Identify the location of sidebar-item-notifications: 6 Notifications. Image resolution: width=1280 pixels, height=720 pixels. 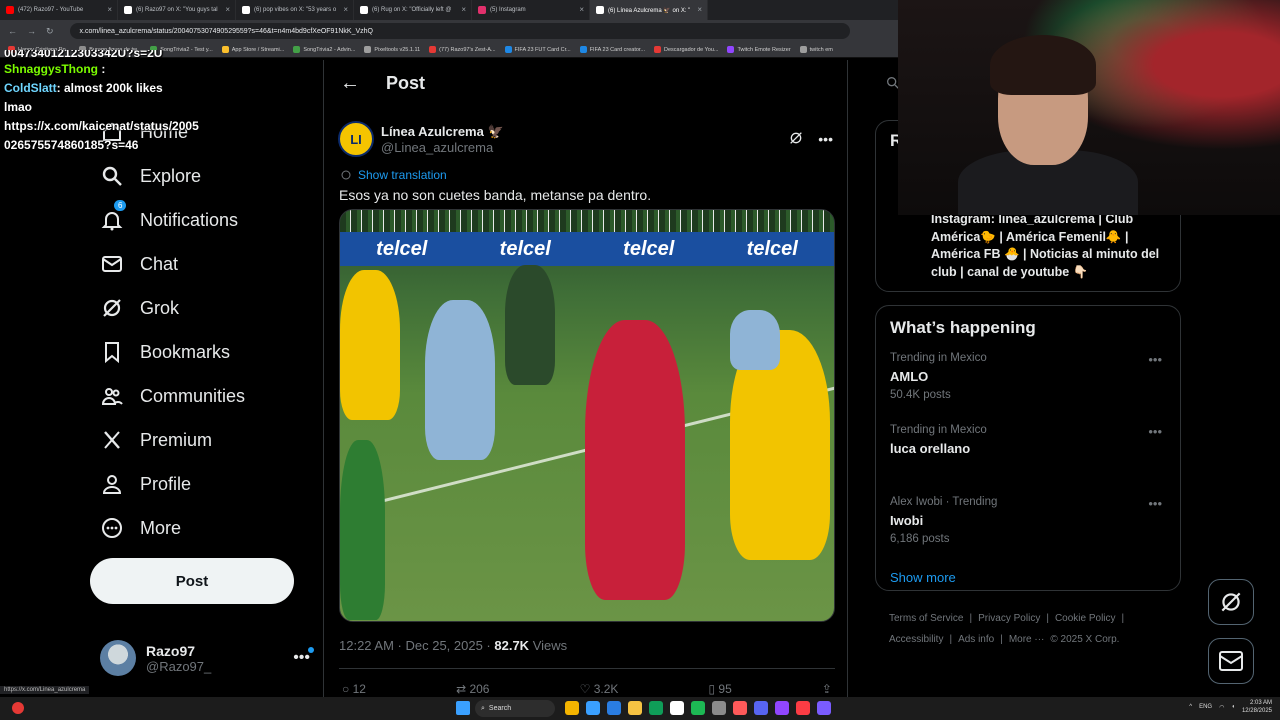
(205, 220).